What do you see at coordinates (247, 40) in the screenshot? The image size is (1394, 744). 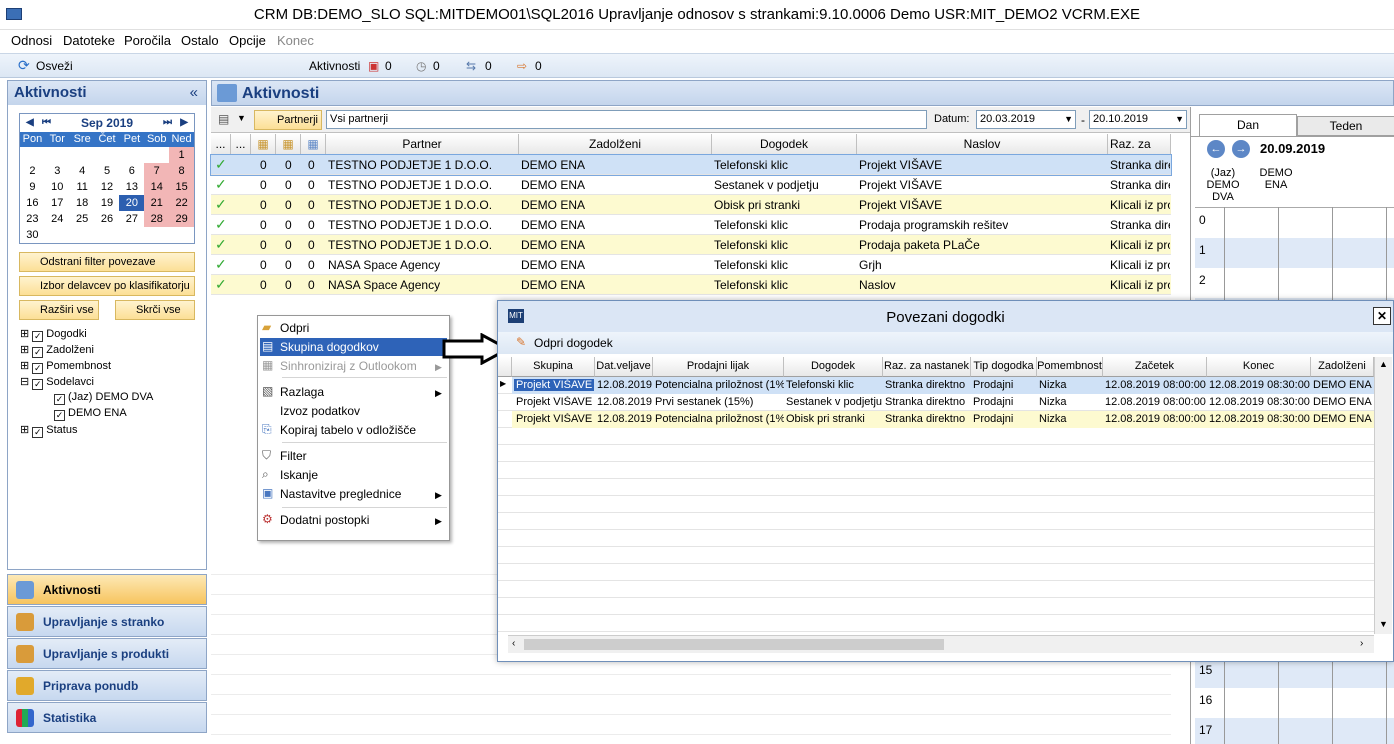 I see `menu-opcije: Opcije` at bounding box center [247, 40].